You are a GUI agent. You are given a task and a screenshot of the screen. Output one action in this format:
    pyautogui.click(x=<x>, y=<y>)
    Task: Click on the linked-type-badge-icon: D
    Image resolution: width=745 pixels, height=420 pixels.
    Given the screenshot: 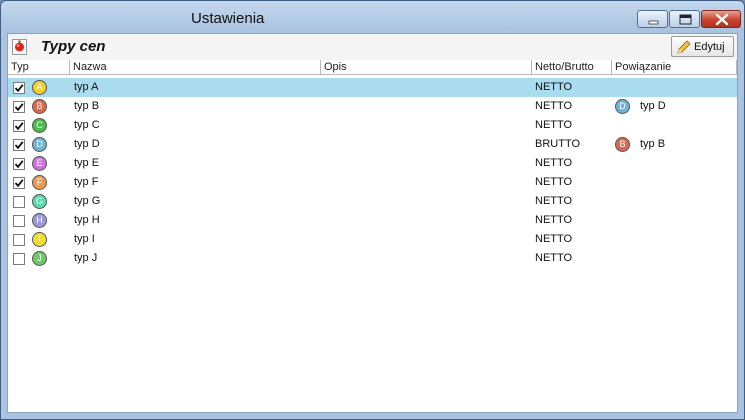 What is the action you would take?
    pyautogui.click(x=622, y=106)
    